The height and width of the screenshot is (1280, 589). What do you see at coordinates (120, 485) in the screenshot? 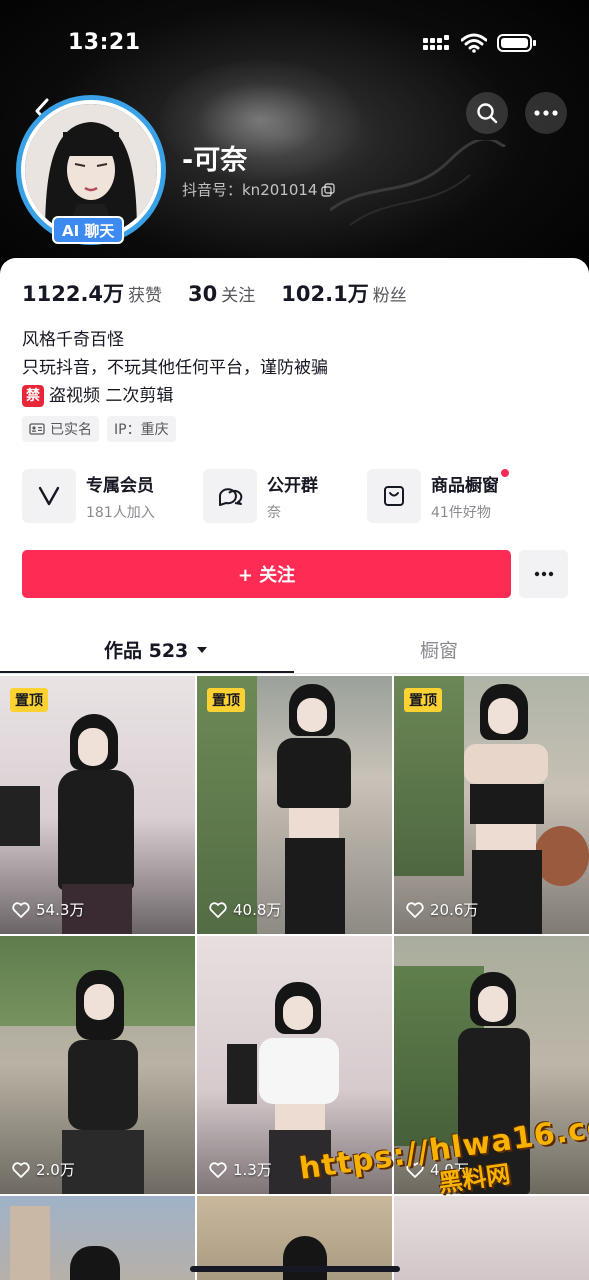
I see `feature-membership-title: 专属会员` at bounding box center [120, 485].